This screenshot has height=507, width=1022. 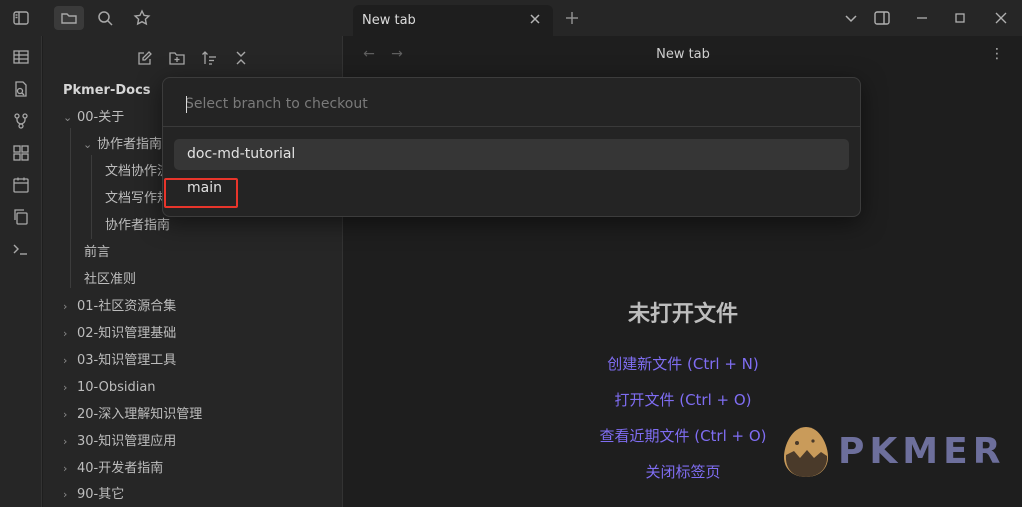 What do you see at coordinates (209, 58) in the screenshot?
I see `sort-icon` at bounding box center [209, 58].